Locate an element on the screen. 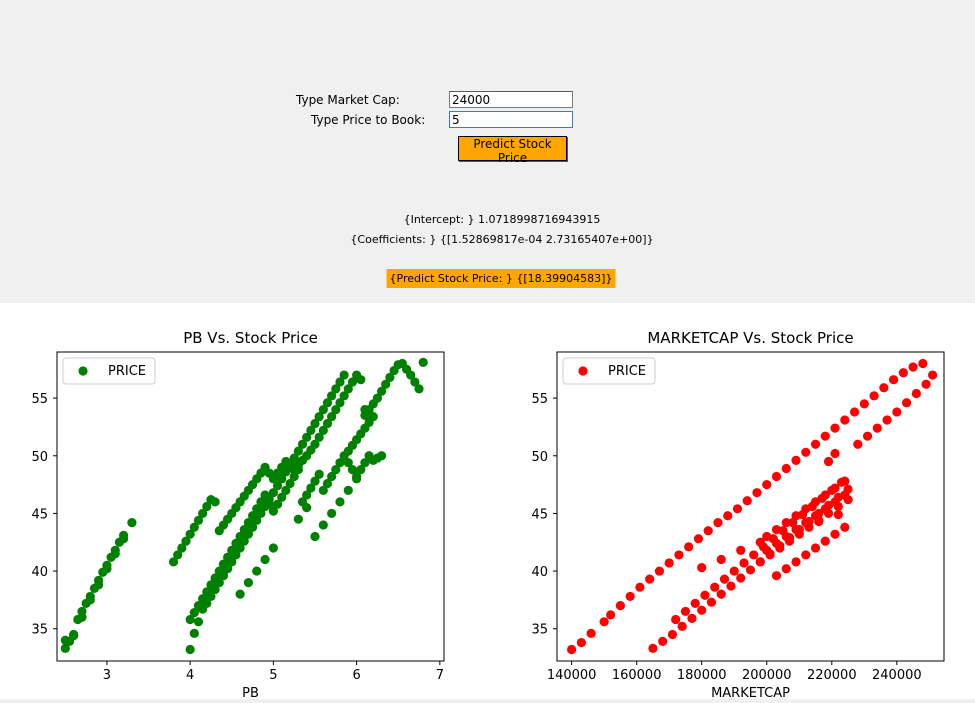 This screenshot has height=703, width=975. market-cap-label: Type Market Cap: is located at coordinates (348, 100).